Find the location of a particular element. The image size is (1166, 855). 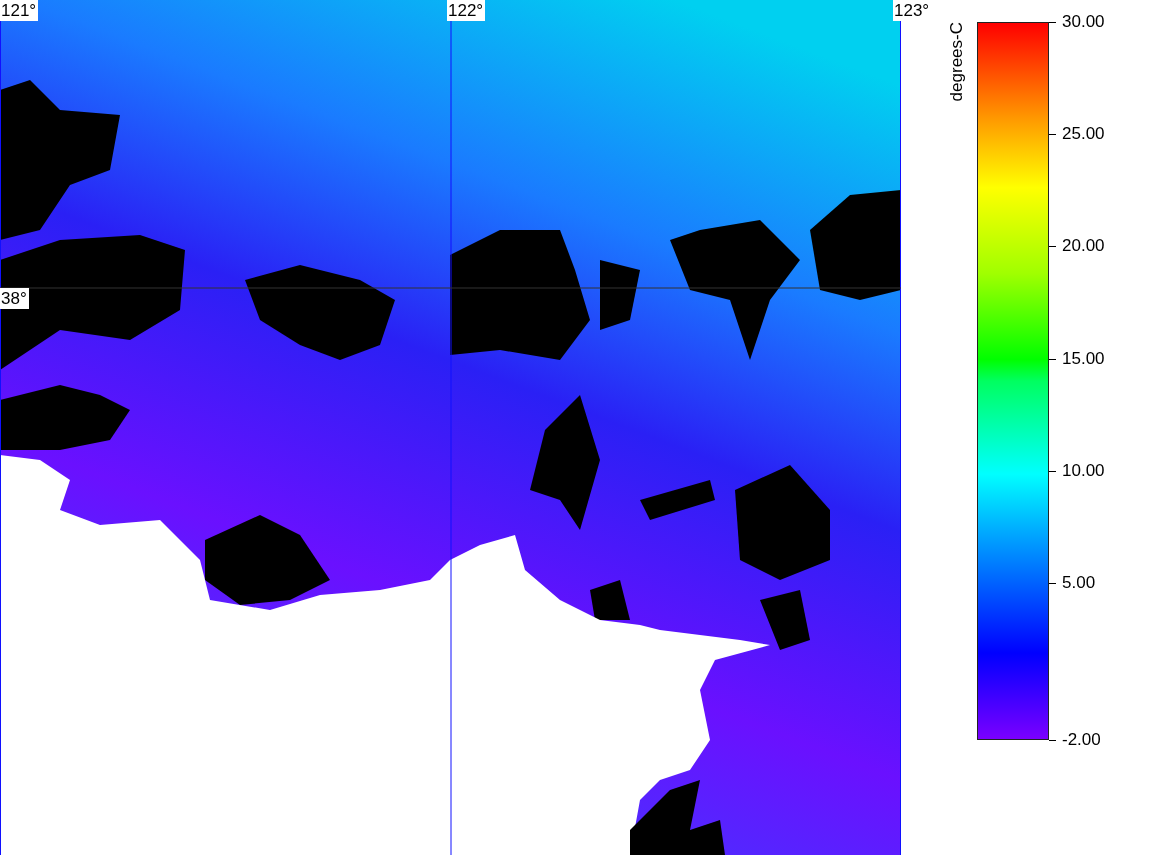

longitude-label: 121° is located at coordinates (19, 10).